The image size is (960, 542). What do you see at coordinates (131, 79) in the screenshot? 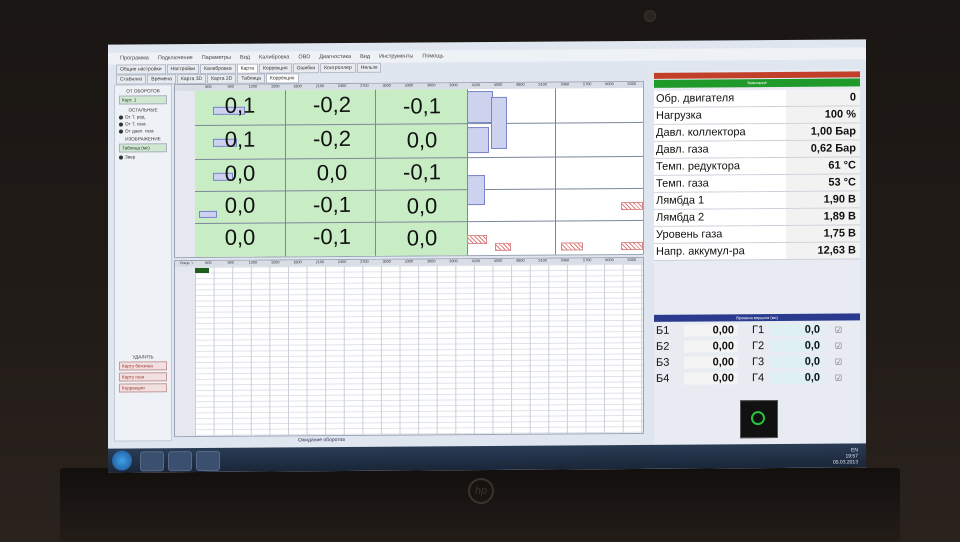
I see `tab-stabilization: Стабилиз` at bounding box center [131, 79].